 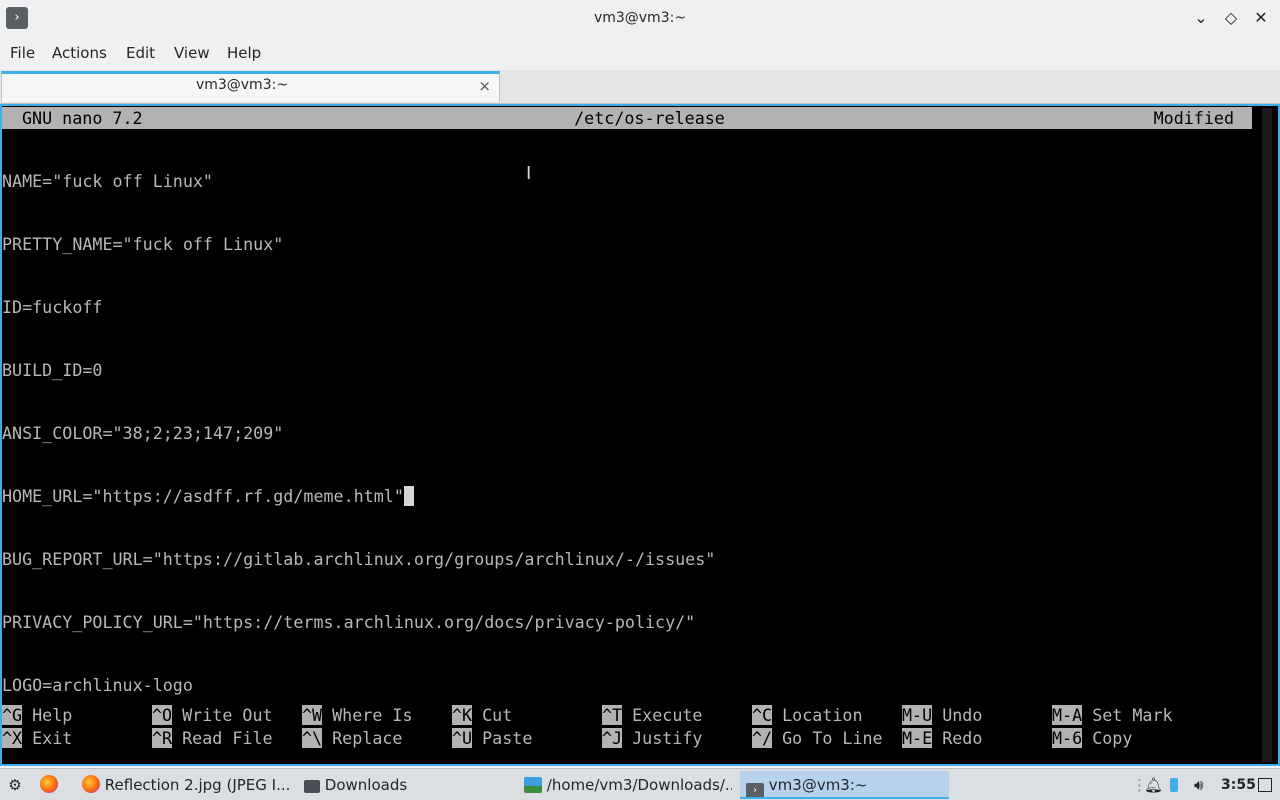 I want to click on folder-icon, so click(x=312, y=786).